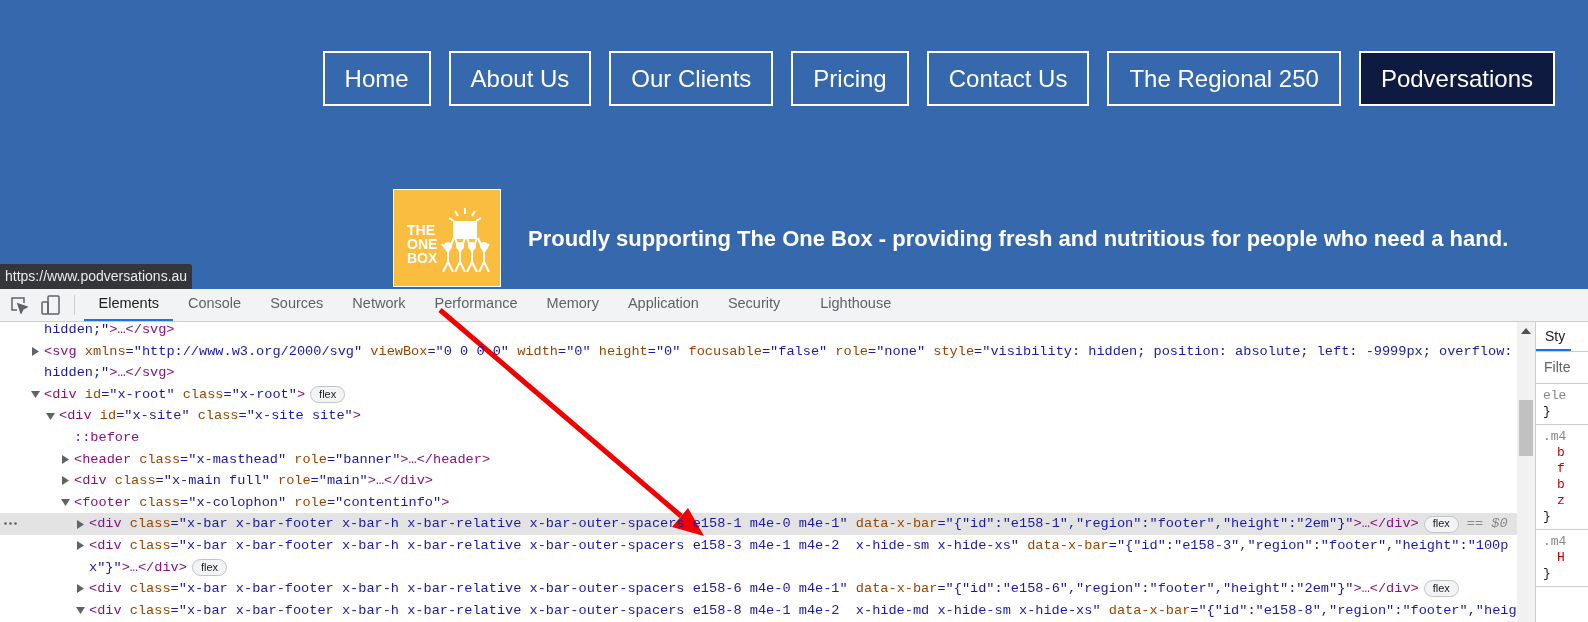 This screenshot has width=1588, height=622. What do you see at coordinates (465, 239) in the screenshot?
I see `people-with-box-icon` at bounding box center [465, 239].